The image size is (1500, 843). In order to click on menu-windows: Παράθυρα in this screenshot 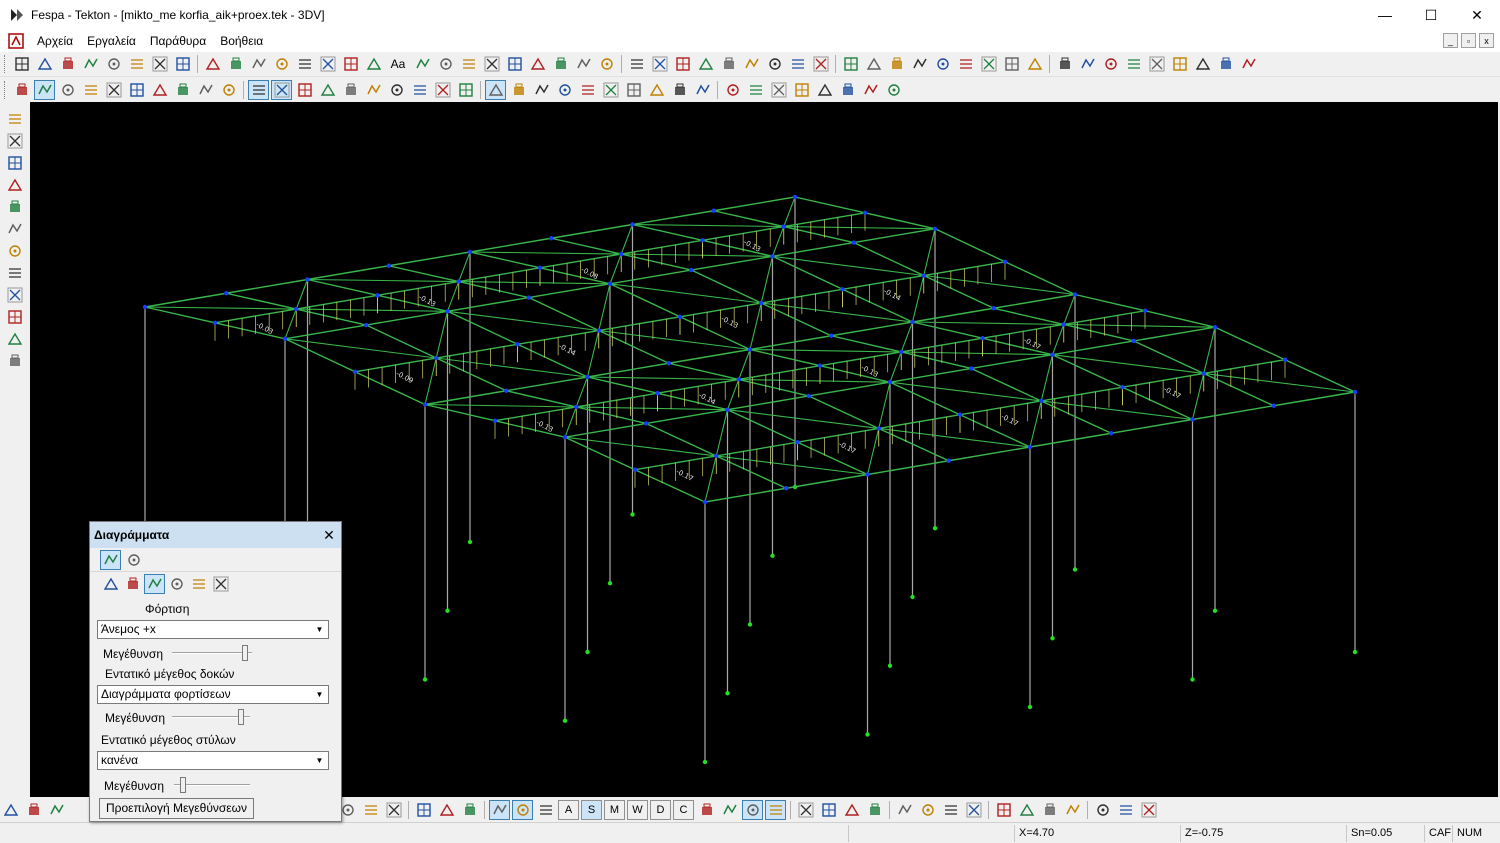, I will do `click(178, 41)`.